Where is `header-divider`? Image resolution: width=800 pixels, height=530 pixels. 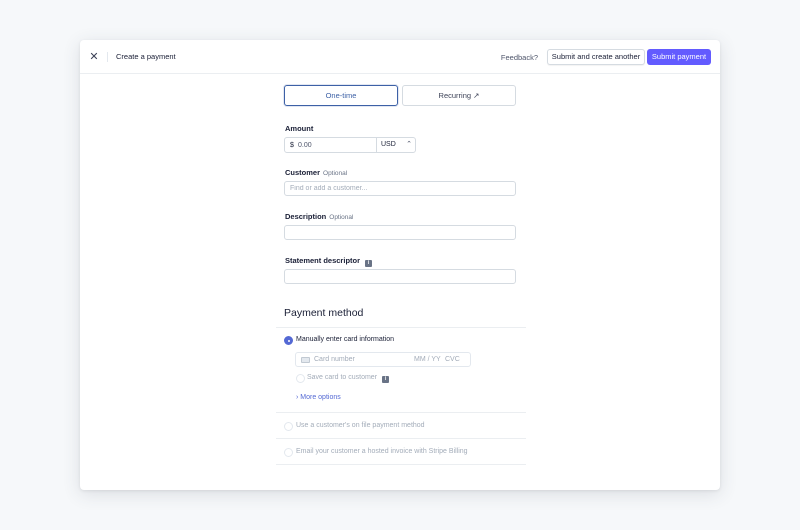
header-divider is located at coordinates (107, 57).